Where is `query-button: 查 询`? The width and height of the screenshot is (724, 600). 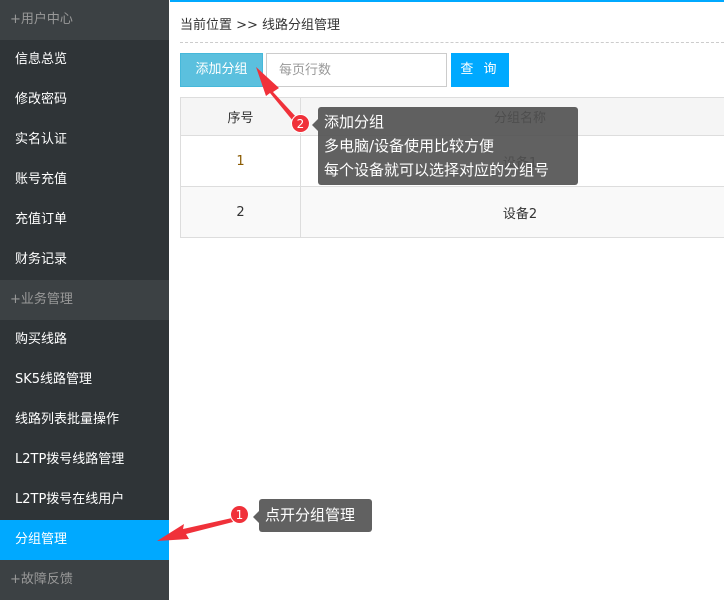
query-button: 查 询 is located at coordinates (480, 70).